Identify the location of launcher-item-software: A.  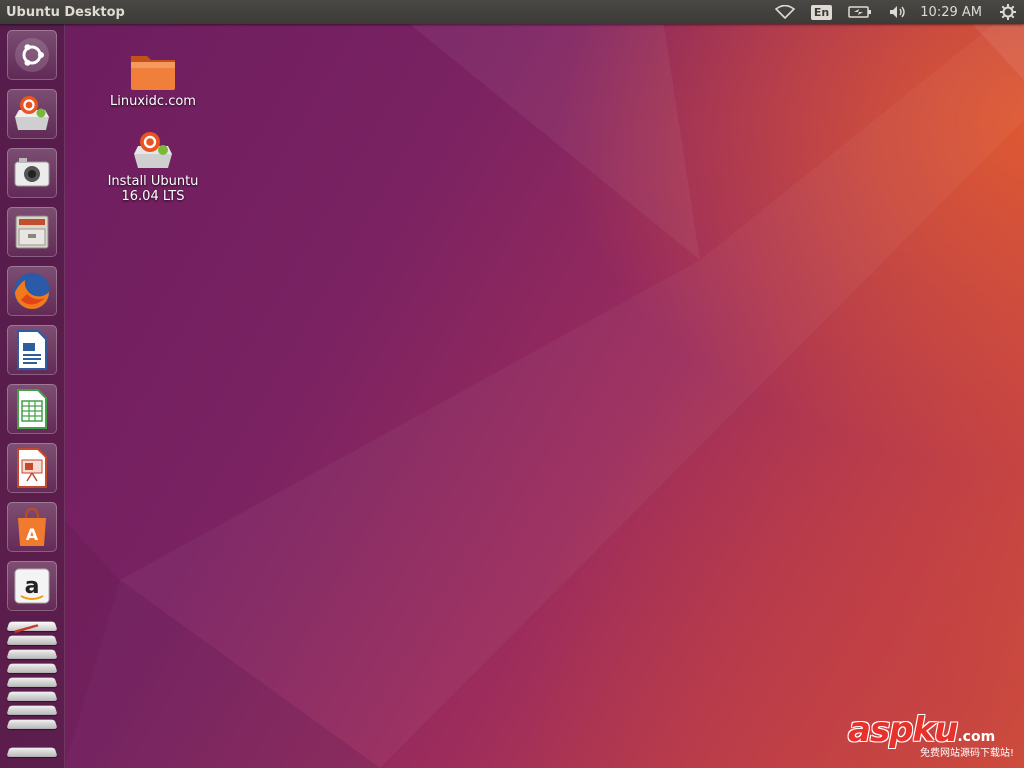
(32, 527).